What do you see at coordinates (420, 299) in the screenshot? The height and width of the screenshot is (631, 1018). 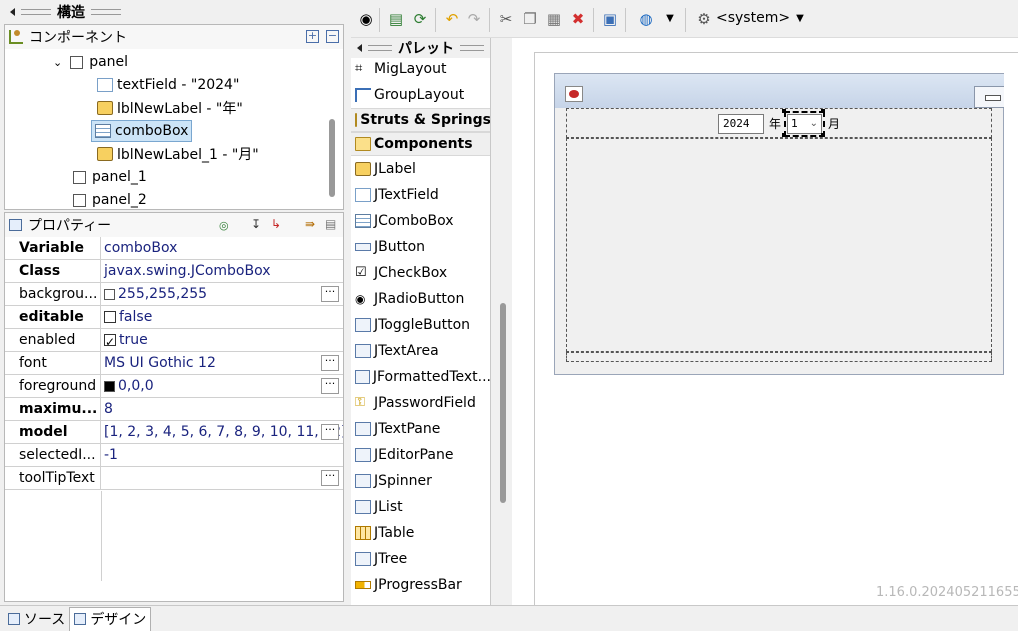 I see `palette-item-jradiobutton: ◉ JRadioButton` at bounding box center [420, 299].